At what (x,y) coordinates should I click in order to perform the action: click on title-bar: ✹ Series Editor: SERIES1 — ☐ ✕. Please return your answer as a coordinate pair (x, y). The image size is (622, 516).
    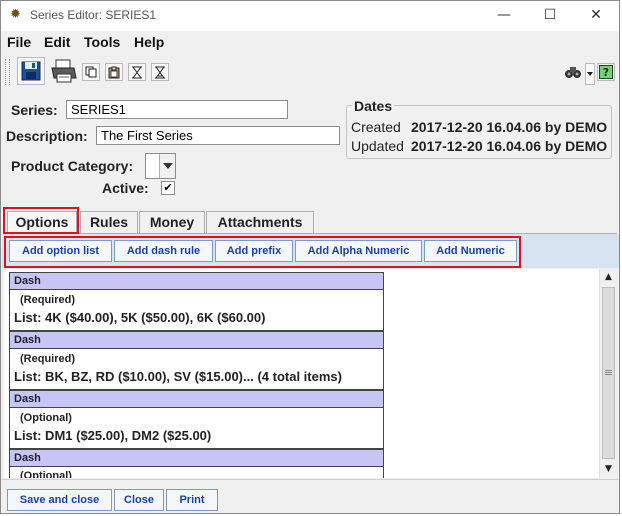
    Looking at the image, I should click on (310, 16).